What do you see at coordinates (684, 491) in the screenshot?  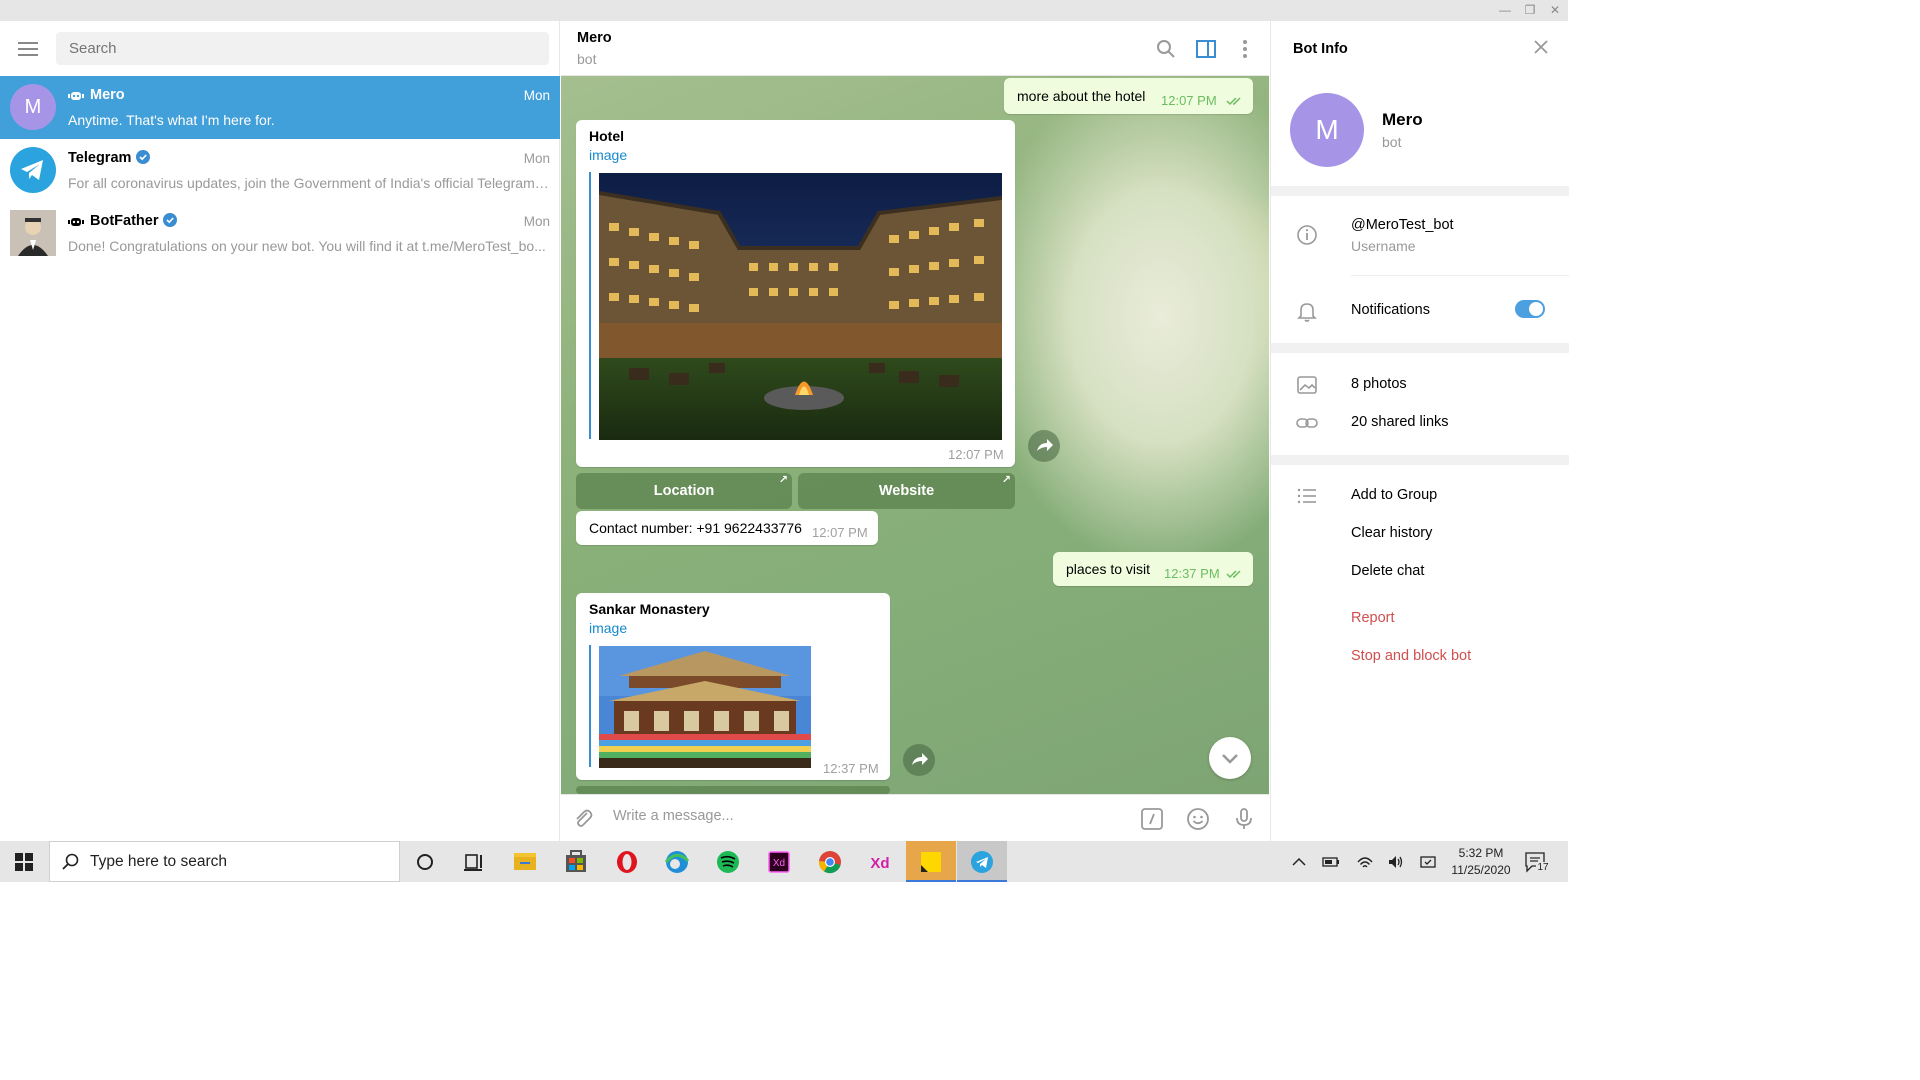 I see `location-button: Location ↗` at bounding box center [684, 491].